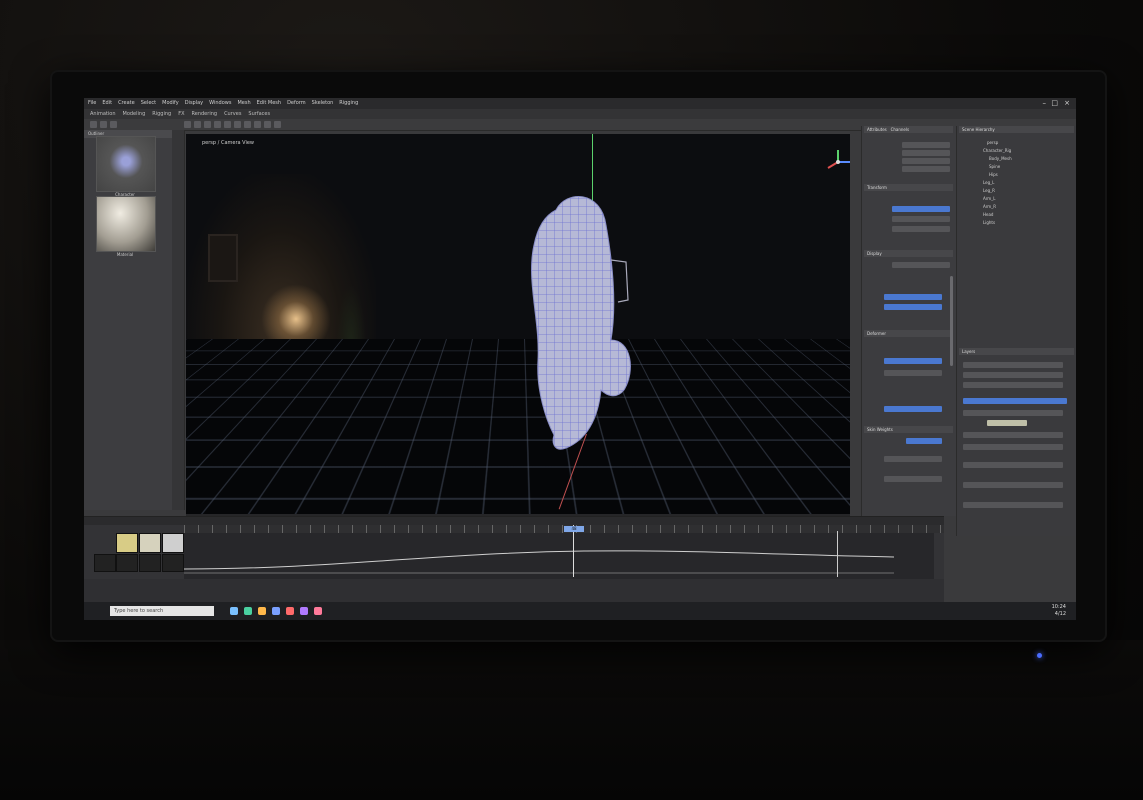  I want to click on menu-item: Edit Mesh, so click(269, 103).